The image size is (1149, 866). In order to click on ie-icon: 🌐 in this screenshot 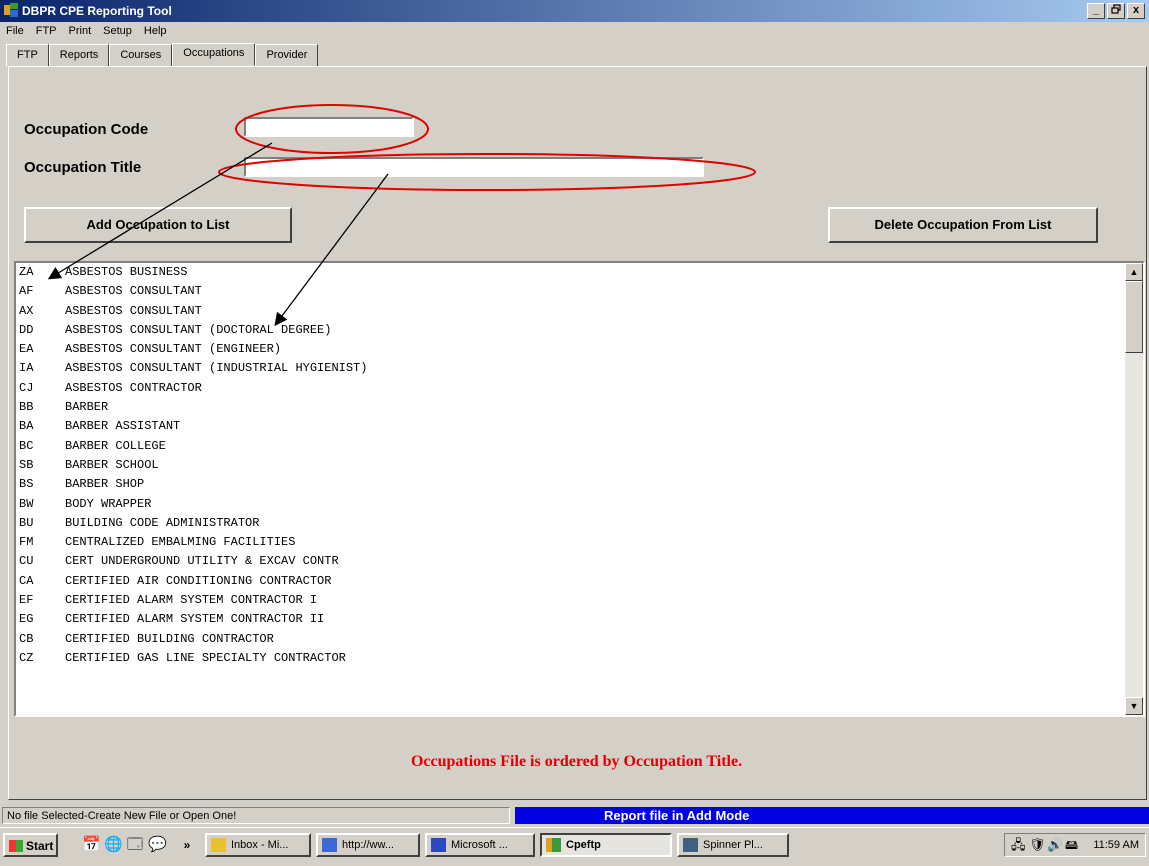, I will do `click(113, 845)`.